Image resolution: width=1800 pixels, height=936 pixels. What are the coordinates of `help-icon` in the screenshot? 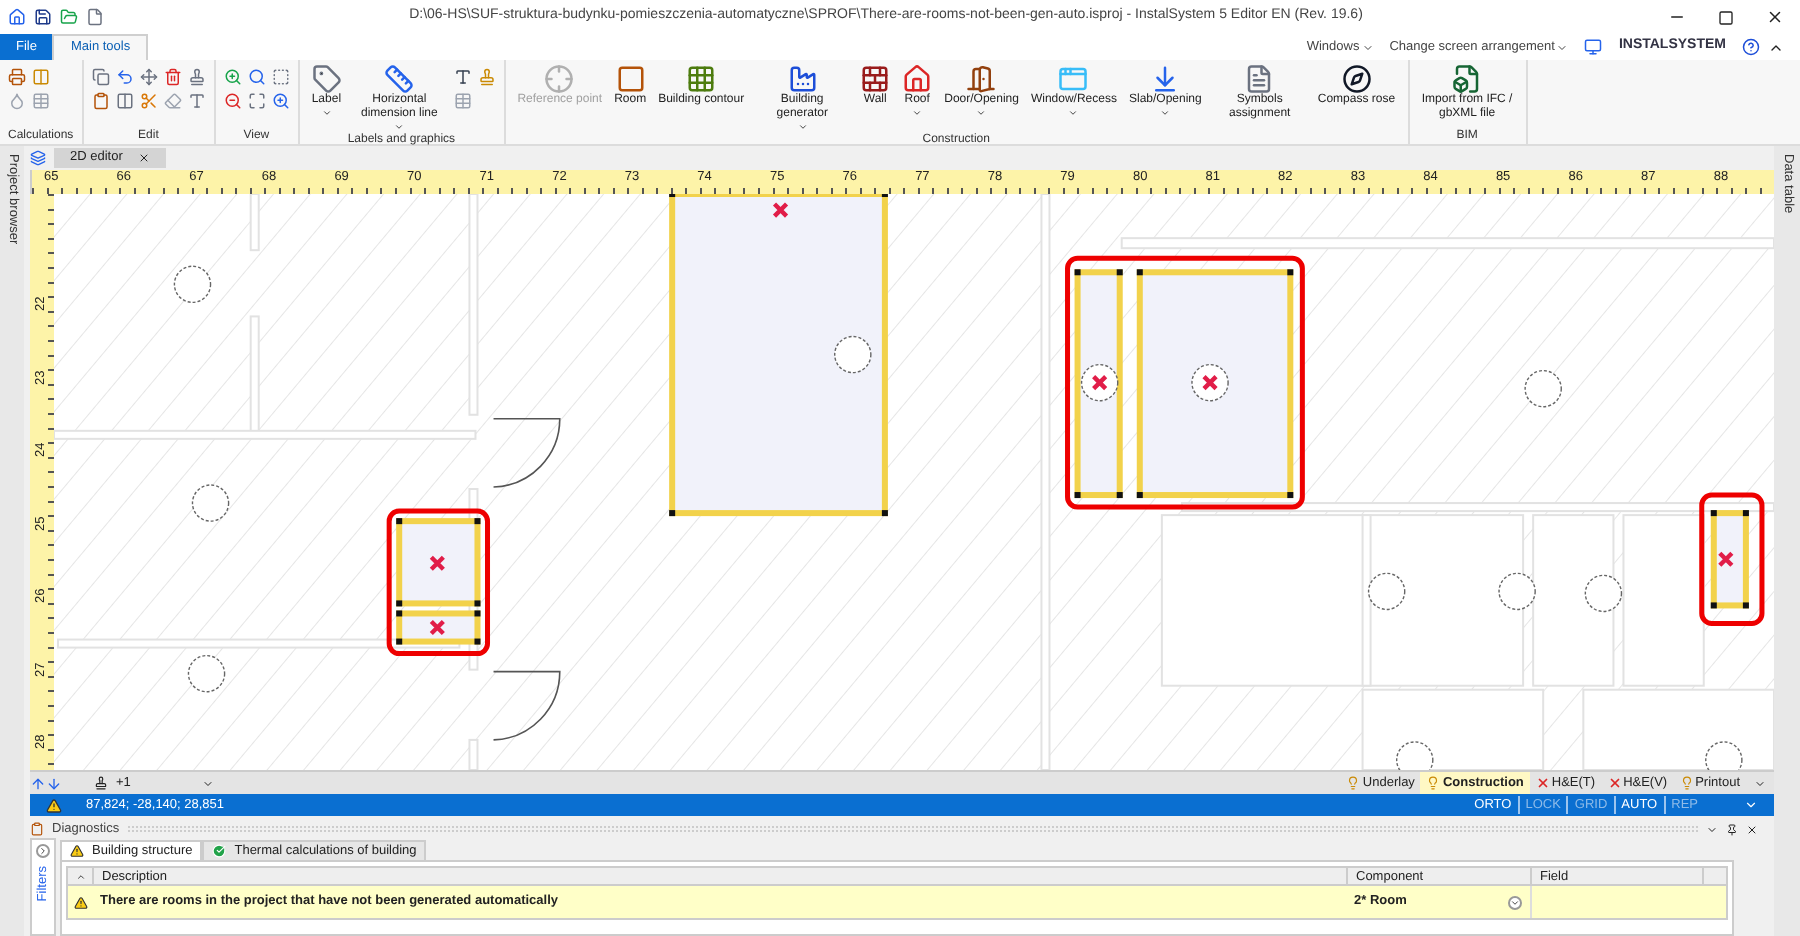 It's located at (1751, 47).